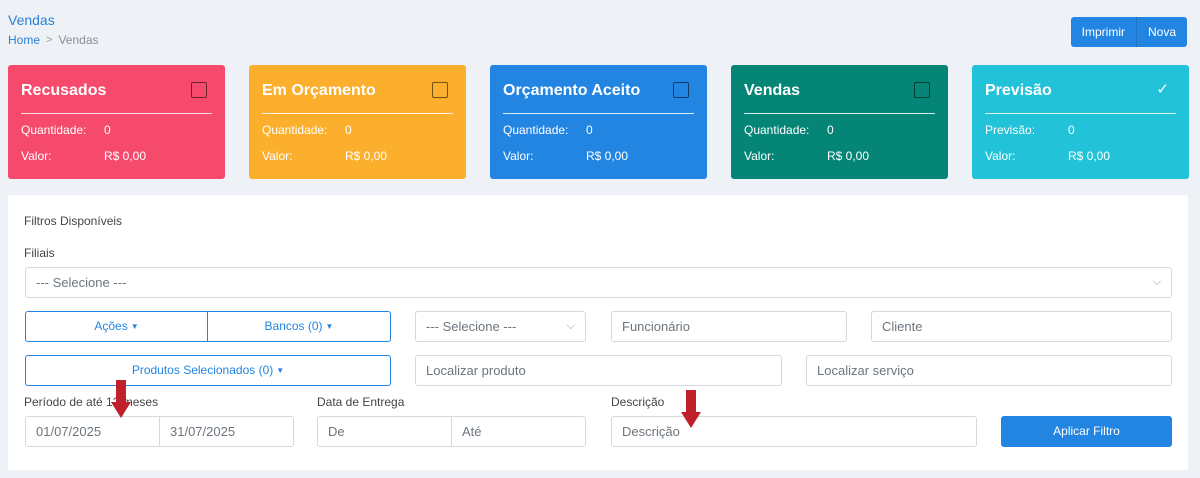 This screenshot has width=1200, height=478. What do you see at coordinates (598, 370) in the screenshot?
I see `localizar-produto-input: Localizar produto` at bounding box center [598, 370].